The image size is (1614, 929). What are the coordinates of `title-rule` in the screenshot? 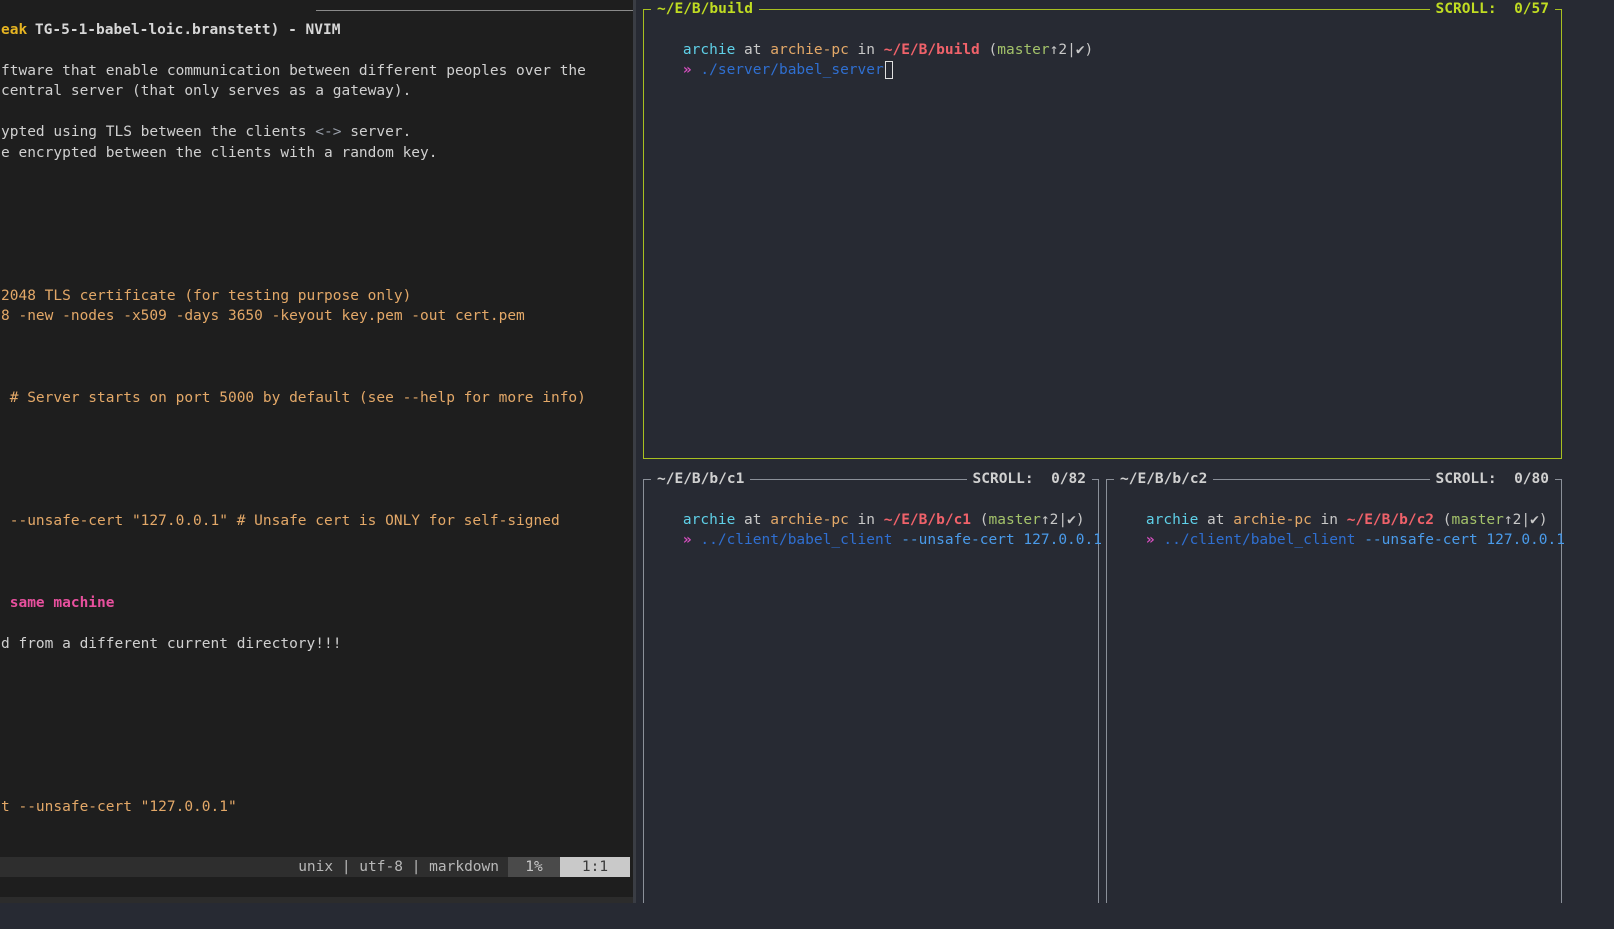 It's located at (474, 10).